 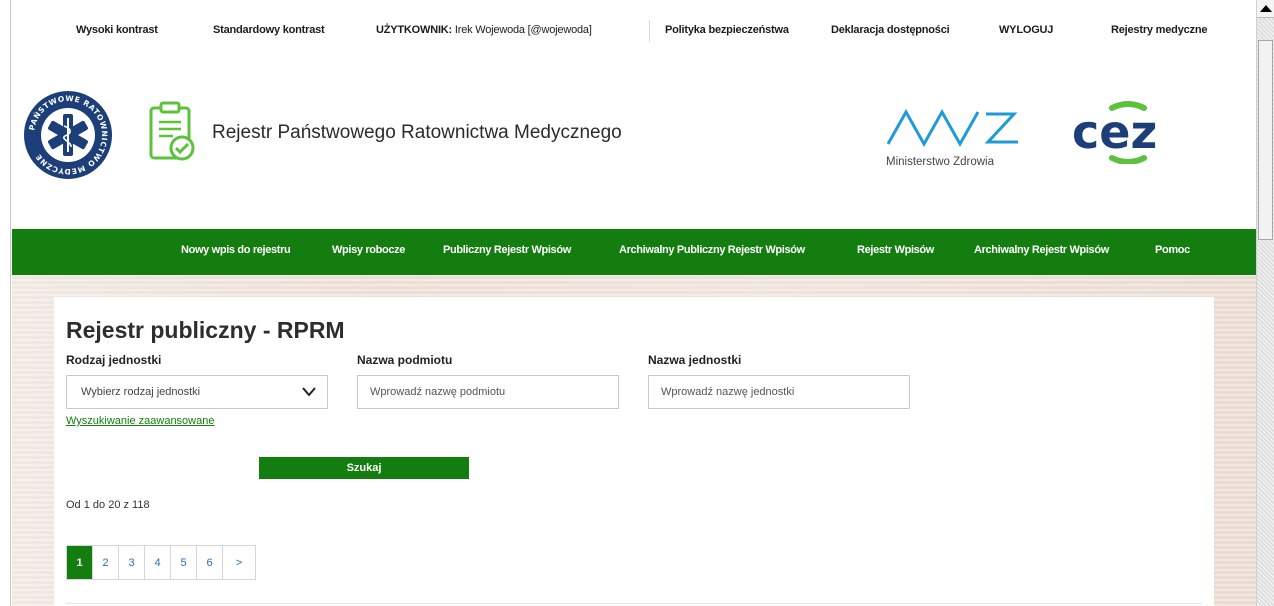 I want to click on results-count: Od 1 do 20 z 118, so click(x=108, y=505).